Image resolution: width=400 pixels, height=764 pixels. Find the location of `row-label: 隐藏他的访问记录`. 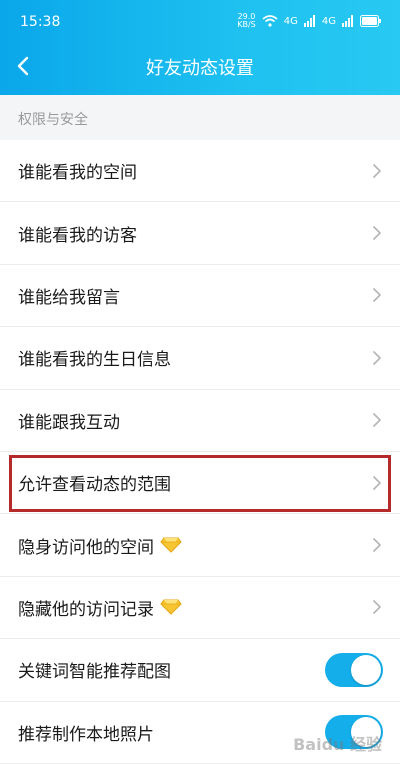

row-label: 隐藏他的访问记录 is located at coordinates (86, 609).